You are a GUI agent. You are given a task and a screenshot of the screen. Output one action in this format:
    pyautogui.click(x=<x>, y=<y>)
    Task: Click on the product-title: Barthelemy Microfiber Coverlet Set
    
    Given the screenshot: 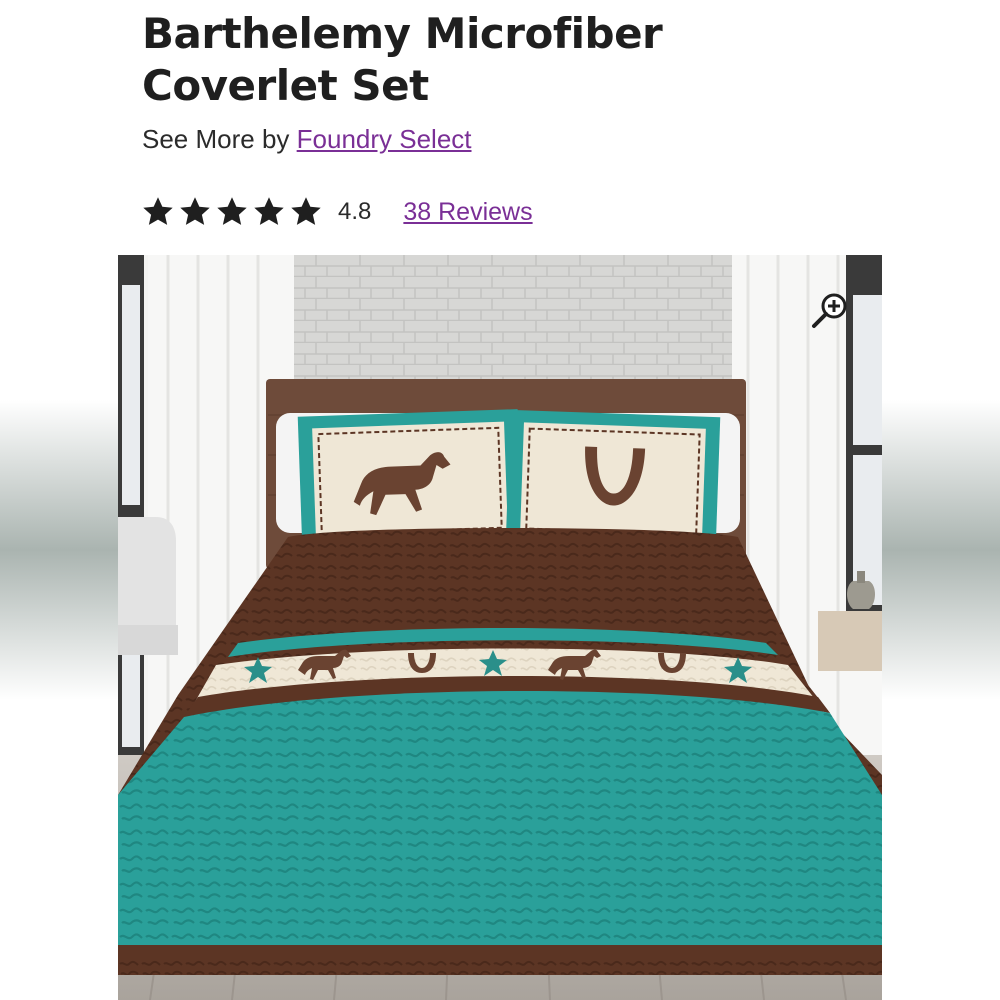 What is the action you would take?
    pyautogui.click(x=402, y=59)
    